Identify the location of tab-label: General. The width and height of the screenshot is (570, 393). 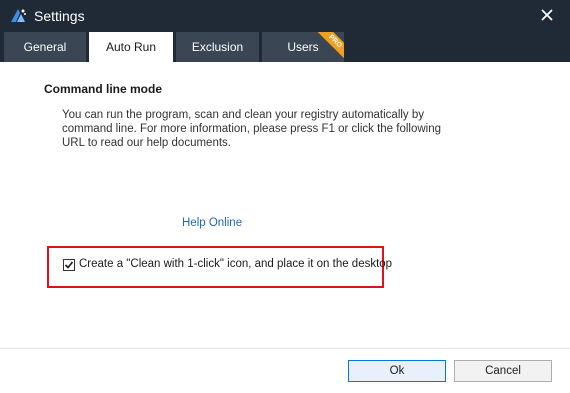
(45, 47).